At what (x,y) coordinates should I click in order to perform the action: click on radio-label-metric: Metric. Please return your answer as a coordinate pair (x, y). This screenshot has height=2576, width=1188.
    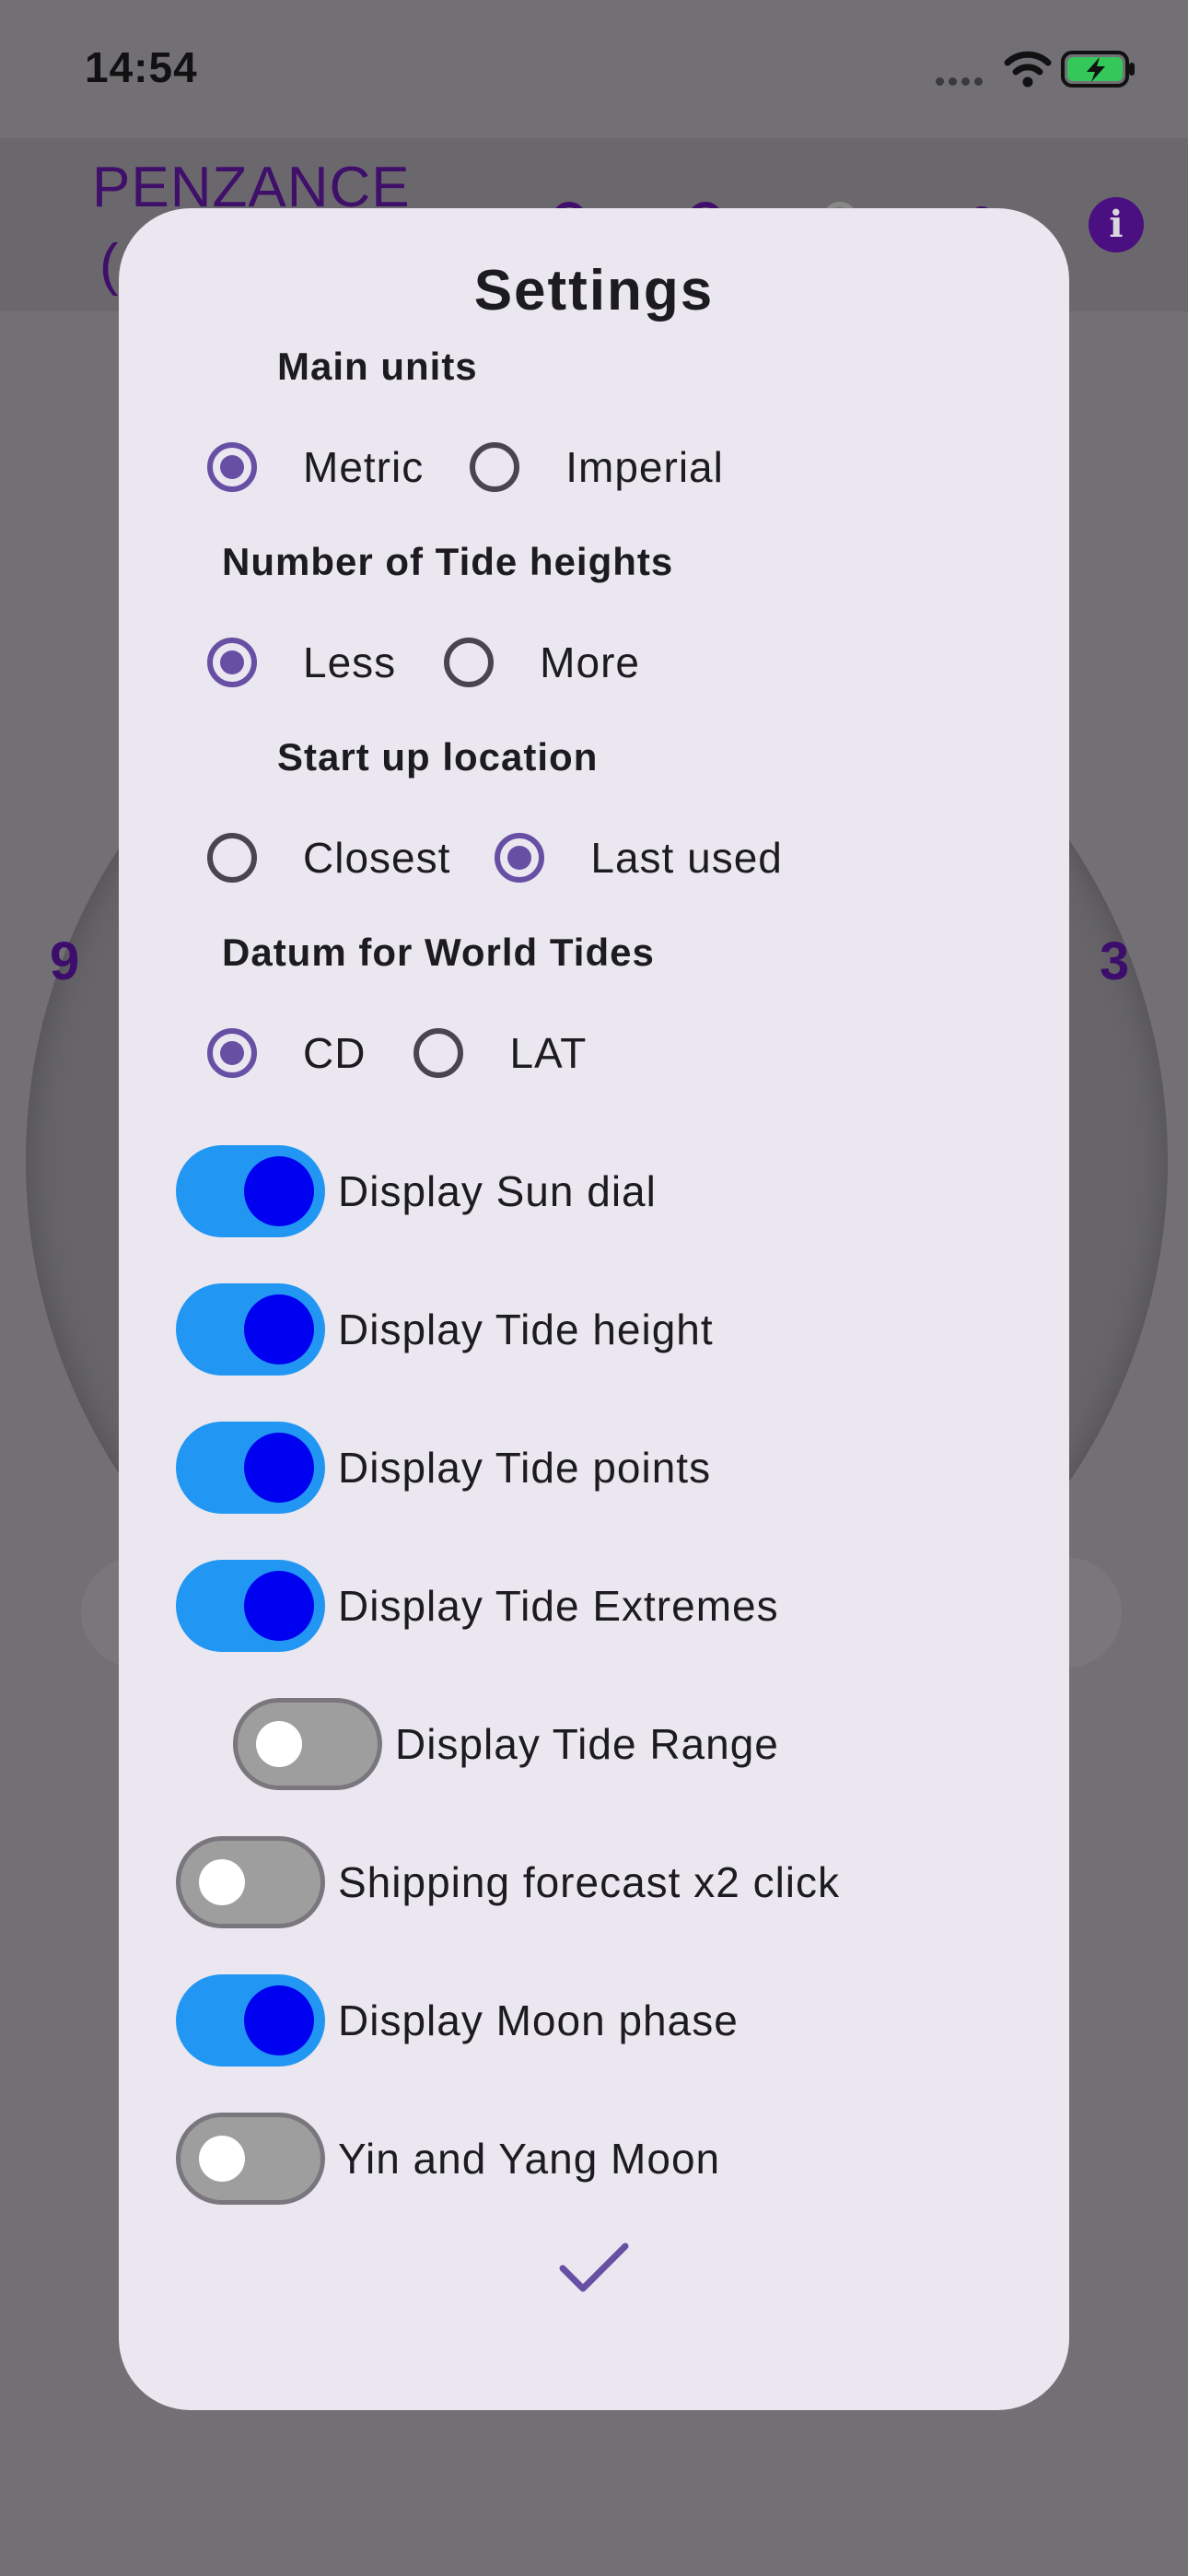
    Looking at the image, I should click on (364, 467).